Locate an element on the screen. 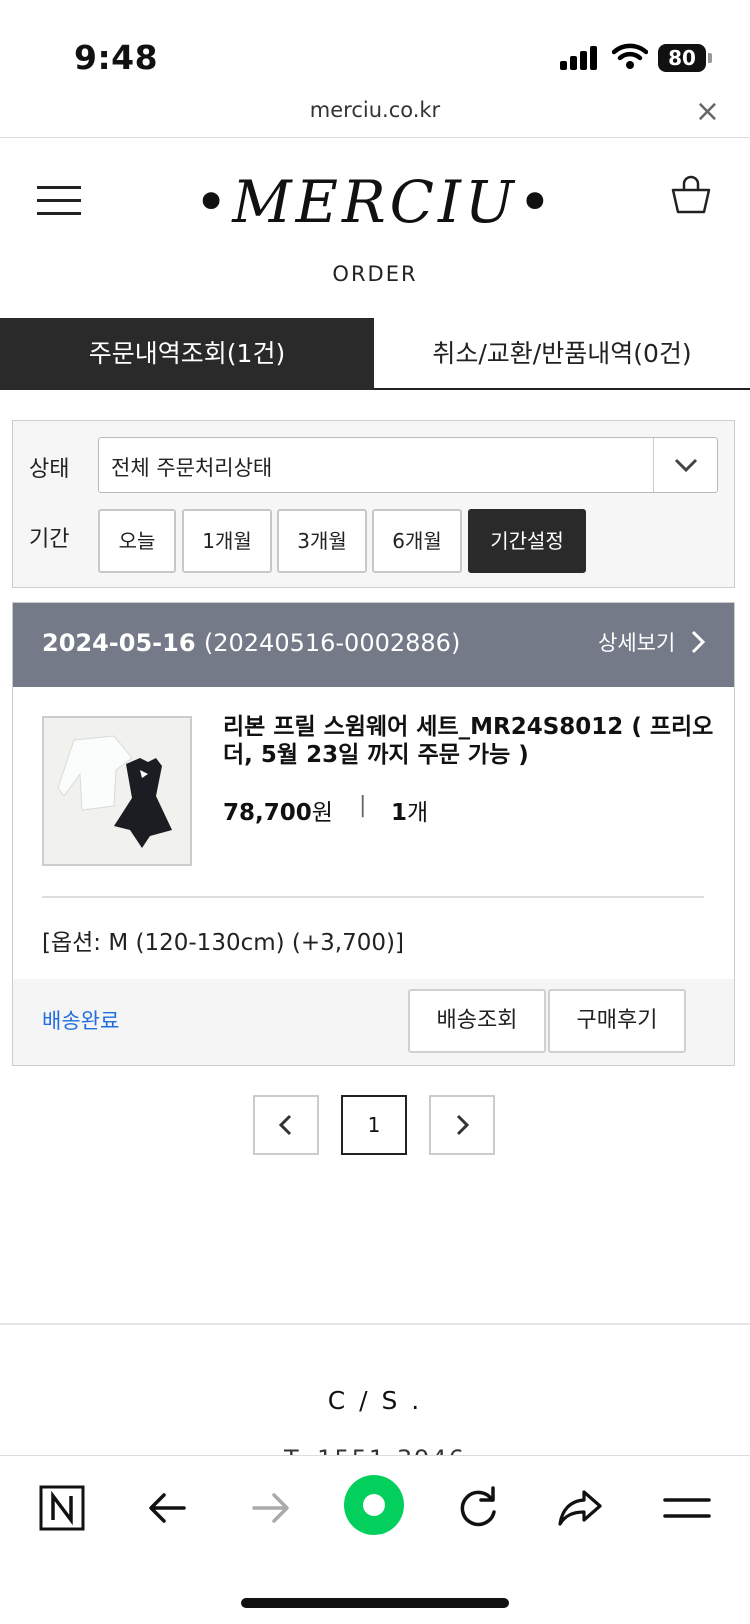 The image size is (750, 1624). order-detail-label: 상세보기 is located at coordinates (637, 643).